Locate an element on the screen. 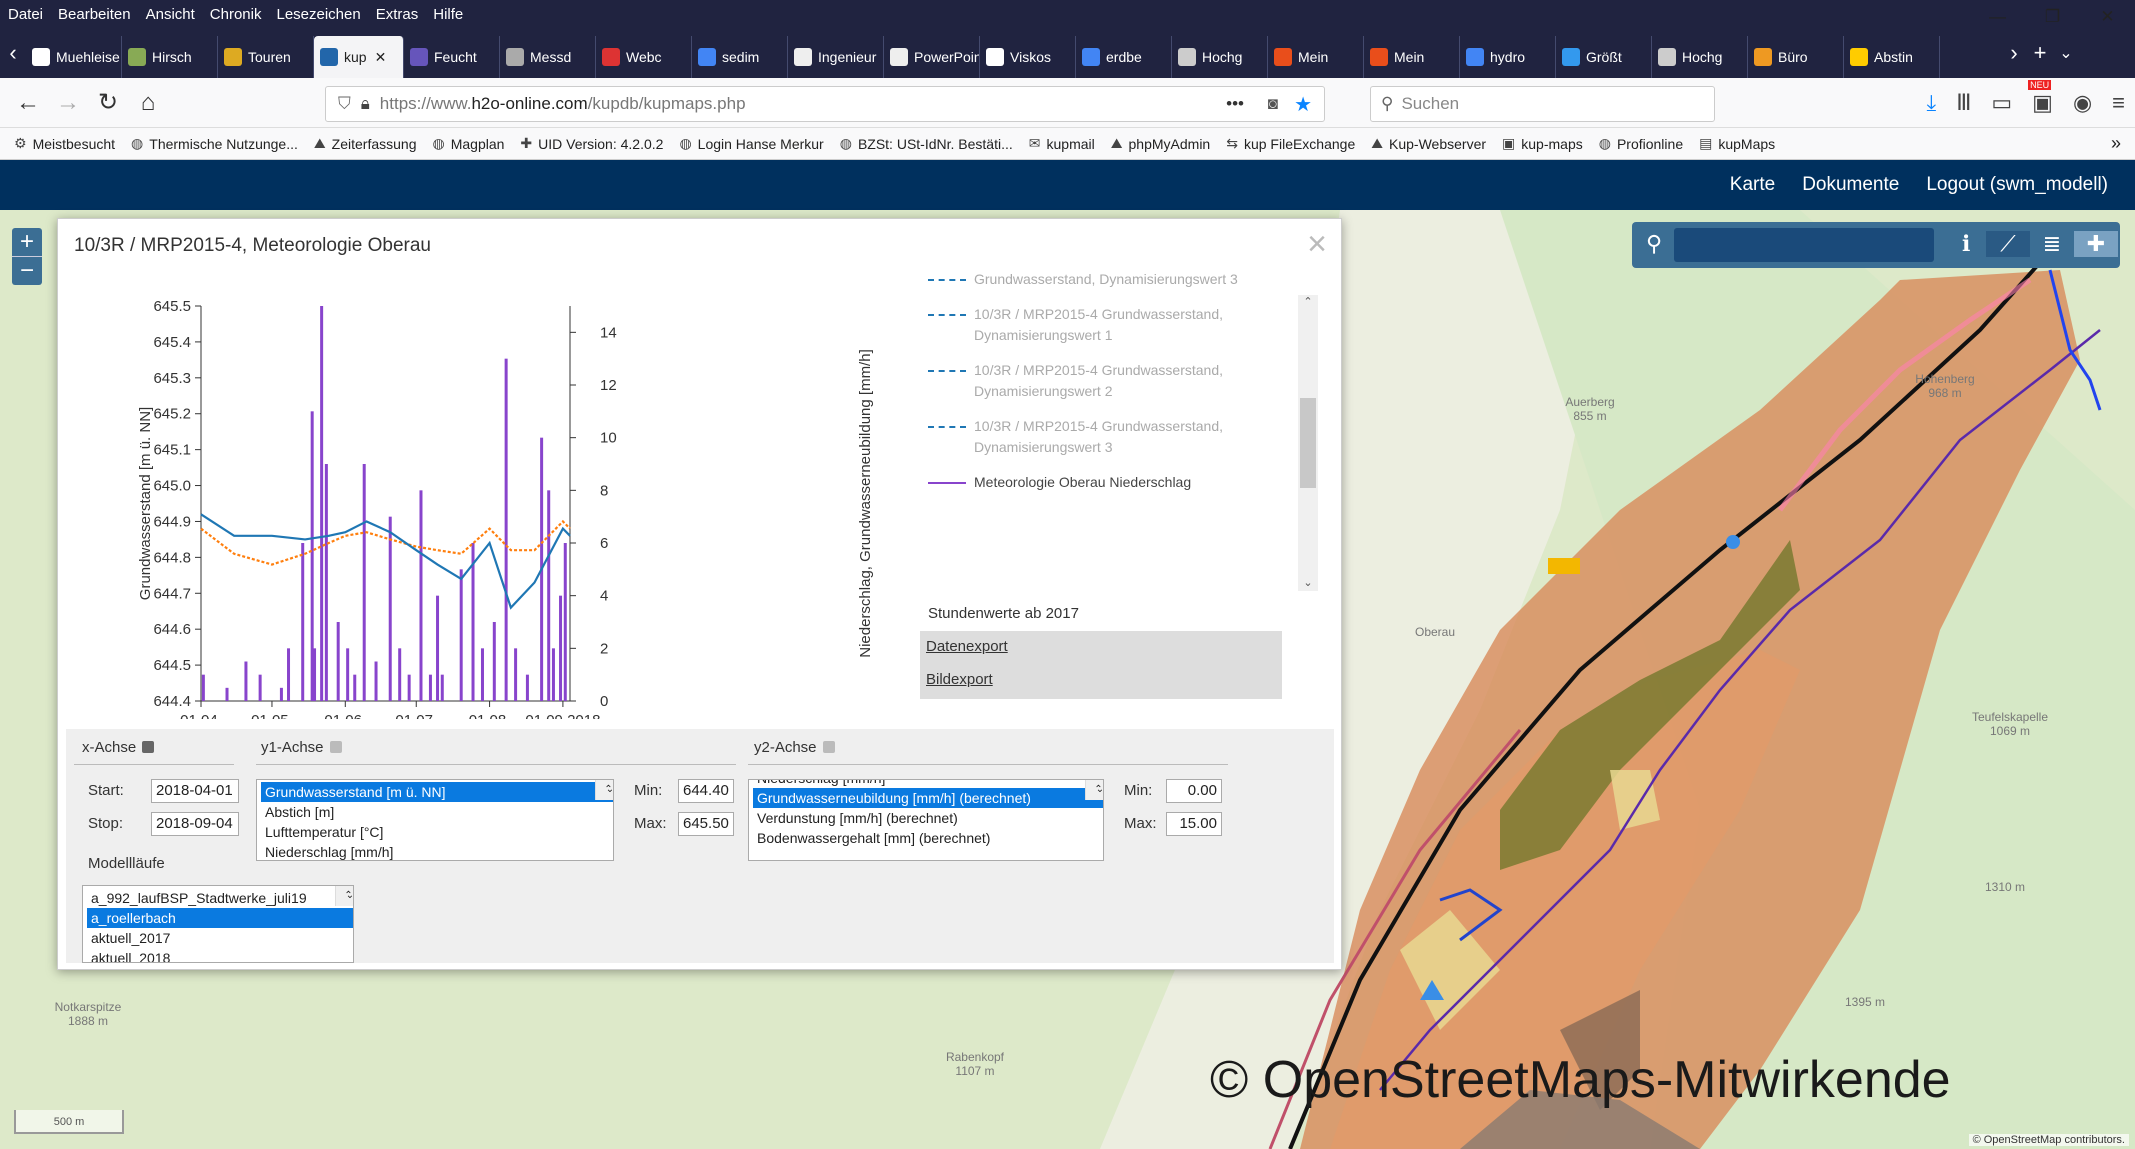 This screenshot has height=1149, width=2135. bookmark-item: ◍ Profionline is located at coordinates (1641, 143).